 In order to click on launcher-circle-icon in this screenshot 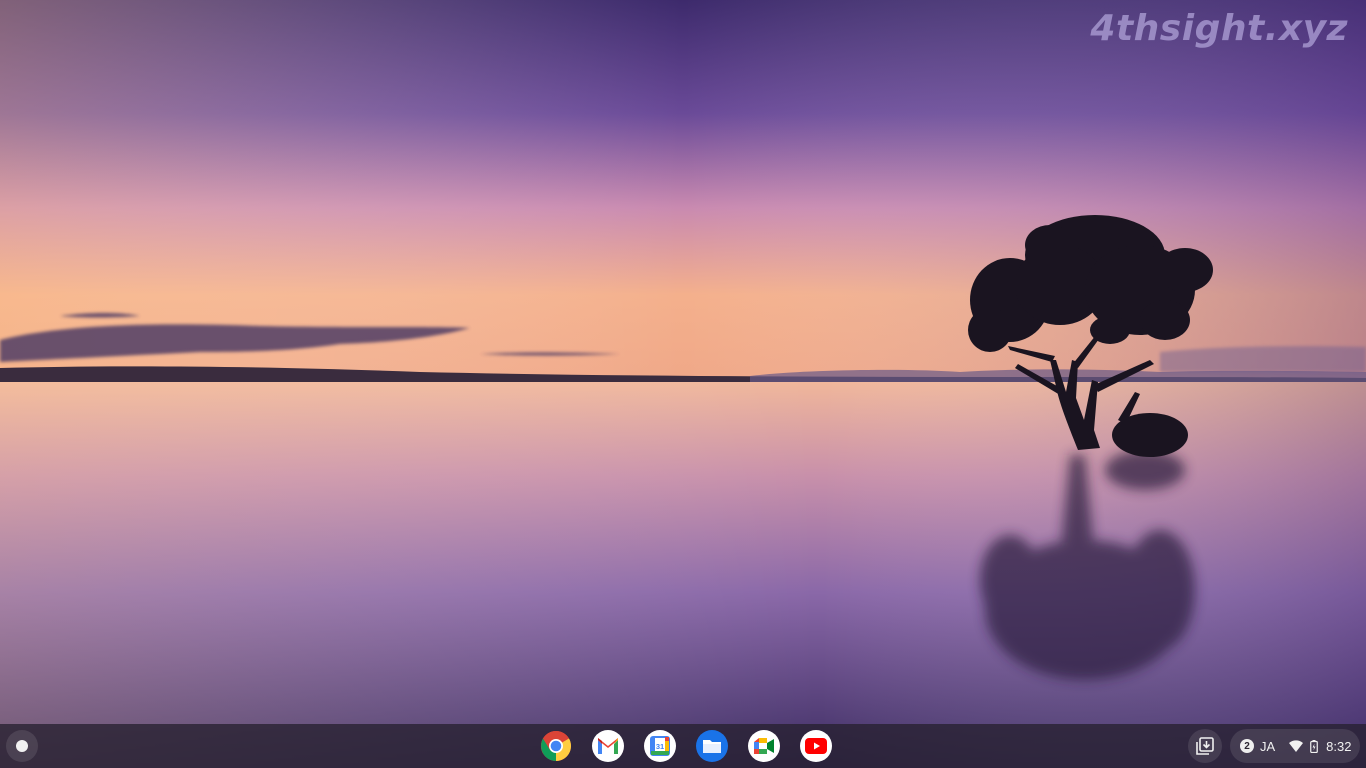, I will do `click(22, 746)`.